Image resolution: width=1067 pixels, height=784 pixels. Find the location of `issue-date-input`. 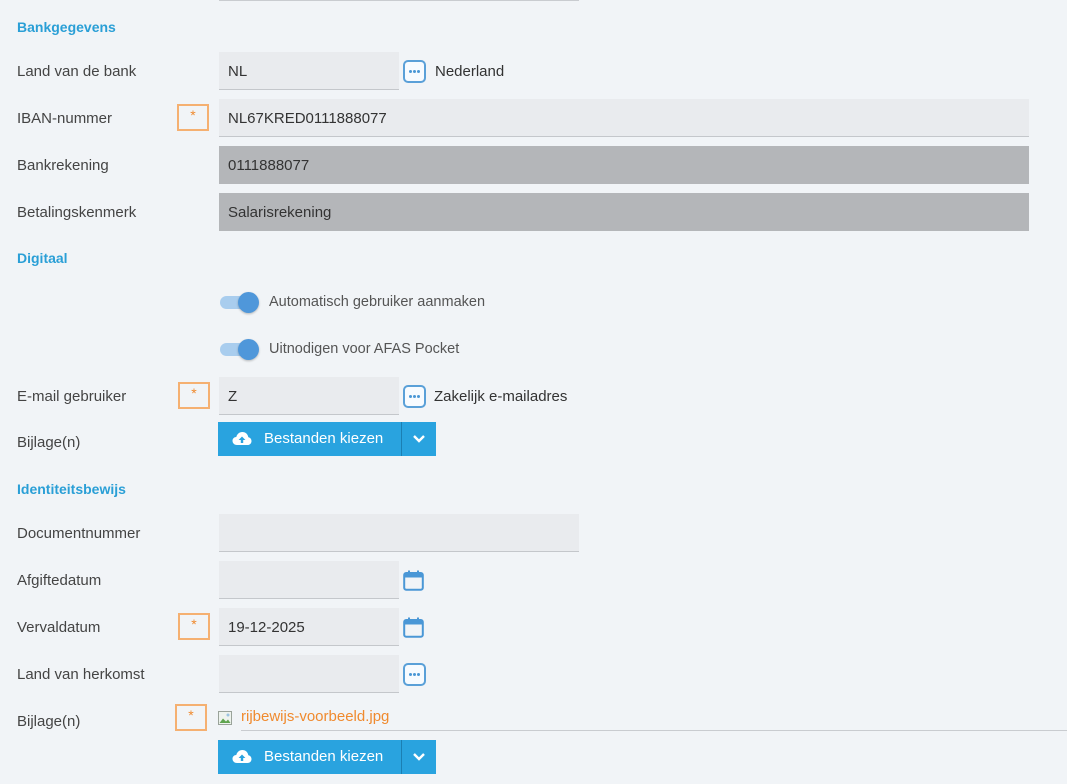

issue-date-input is located at coordinates (309, 580).